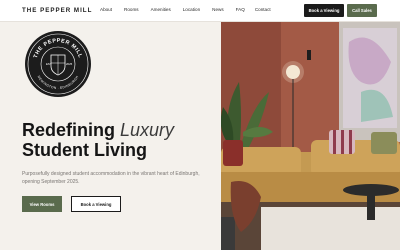 Image resolution: width=400 pixels, height=250 pixels. I want to click on call-sales-button: Call Sales, so click(362, 10).